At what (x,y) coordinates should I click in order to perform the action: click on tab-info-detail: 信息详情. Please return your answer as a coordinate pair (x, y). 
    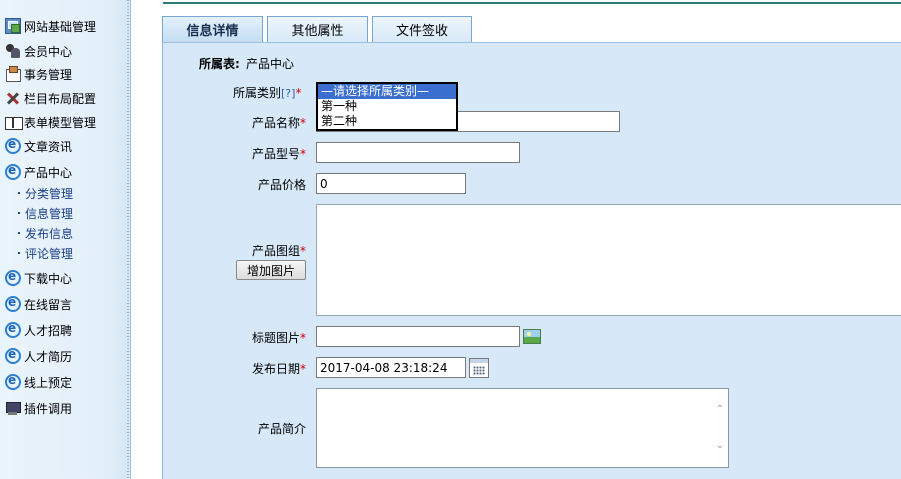
    Looking at the image, I should click on (212, 29).